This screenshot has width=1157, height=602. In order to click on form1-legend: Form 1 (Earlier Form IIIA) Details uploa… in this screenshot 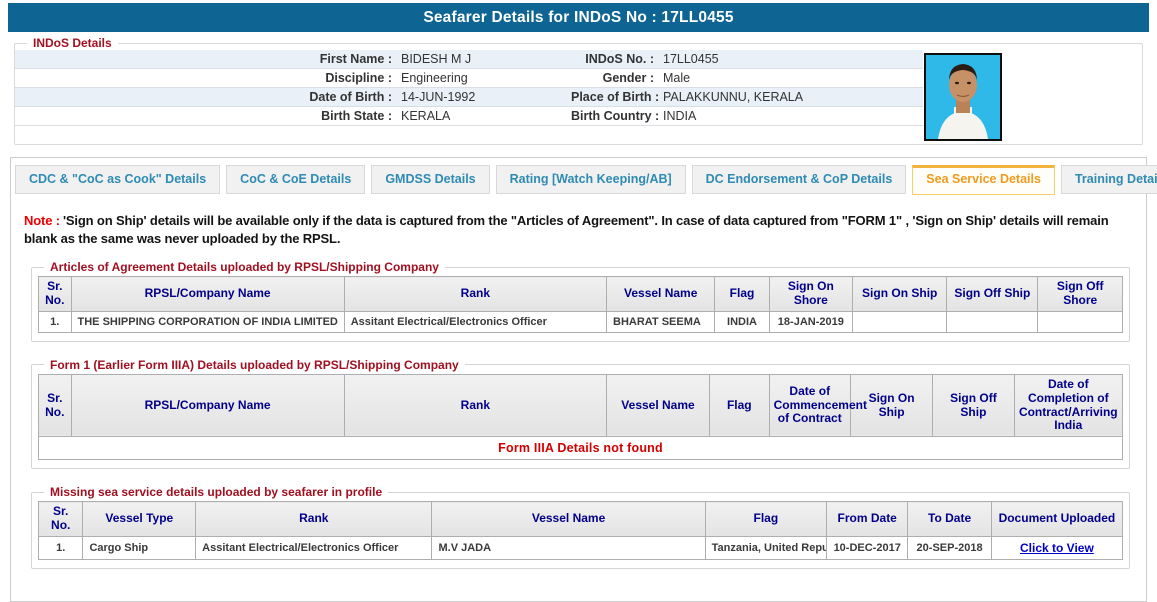, I will do `click(254, 364)`.